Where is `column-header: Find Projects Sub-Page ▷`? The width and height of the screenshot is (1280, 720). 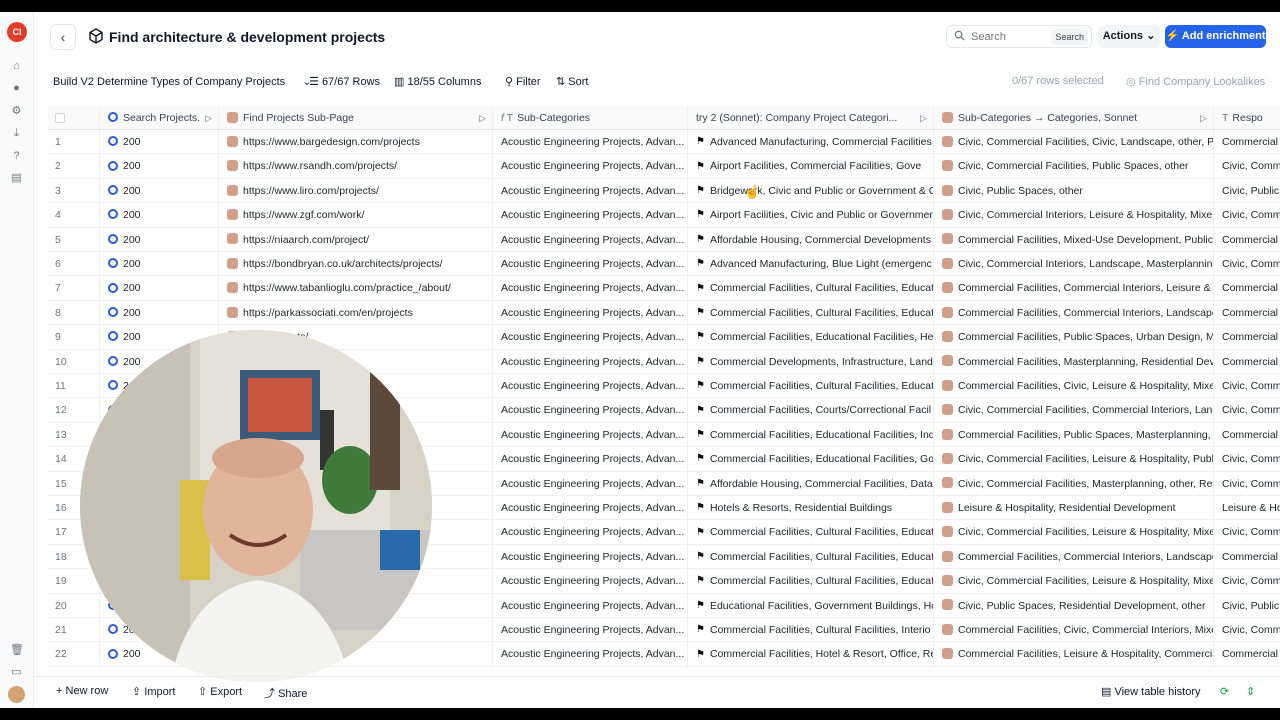 column-header: Find Projects Sub-Page ▷ is located at coordinates (356, 117).